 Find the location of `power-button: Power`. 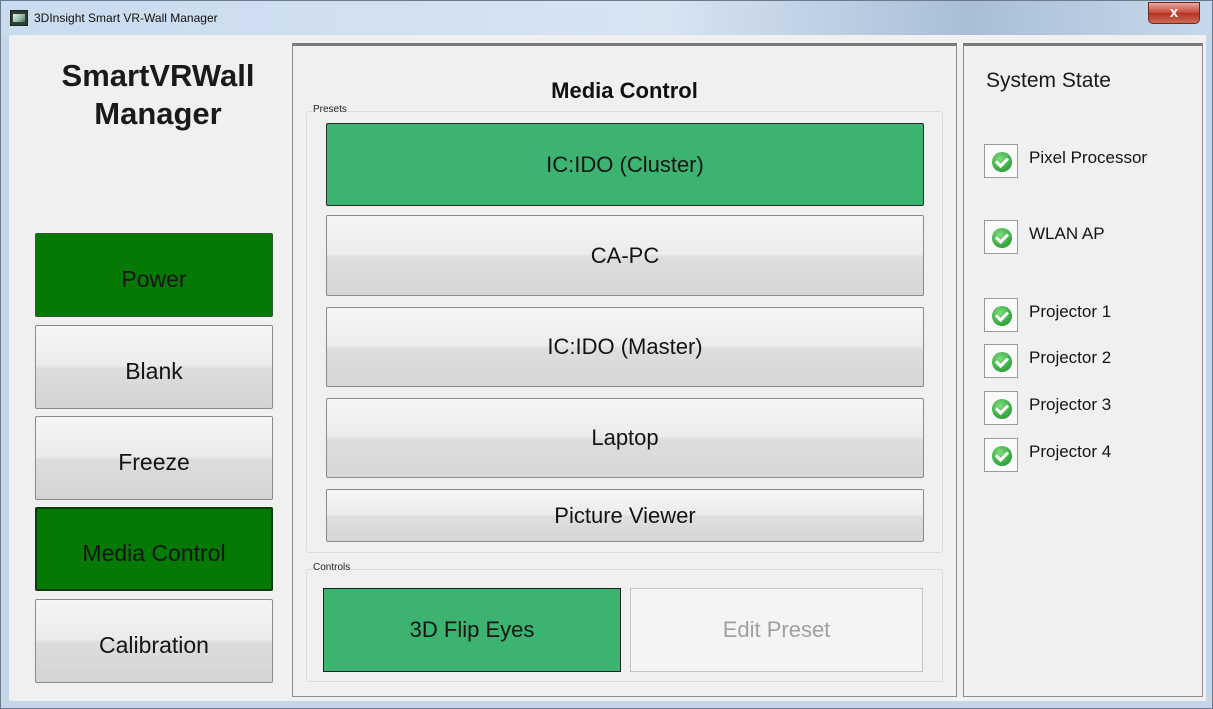

power-button: Power is located at coordinates (154, 275).